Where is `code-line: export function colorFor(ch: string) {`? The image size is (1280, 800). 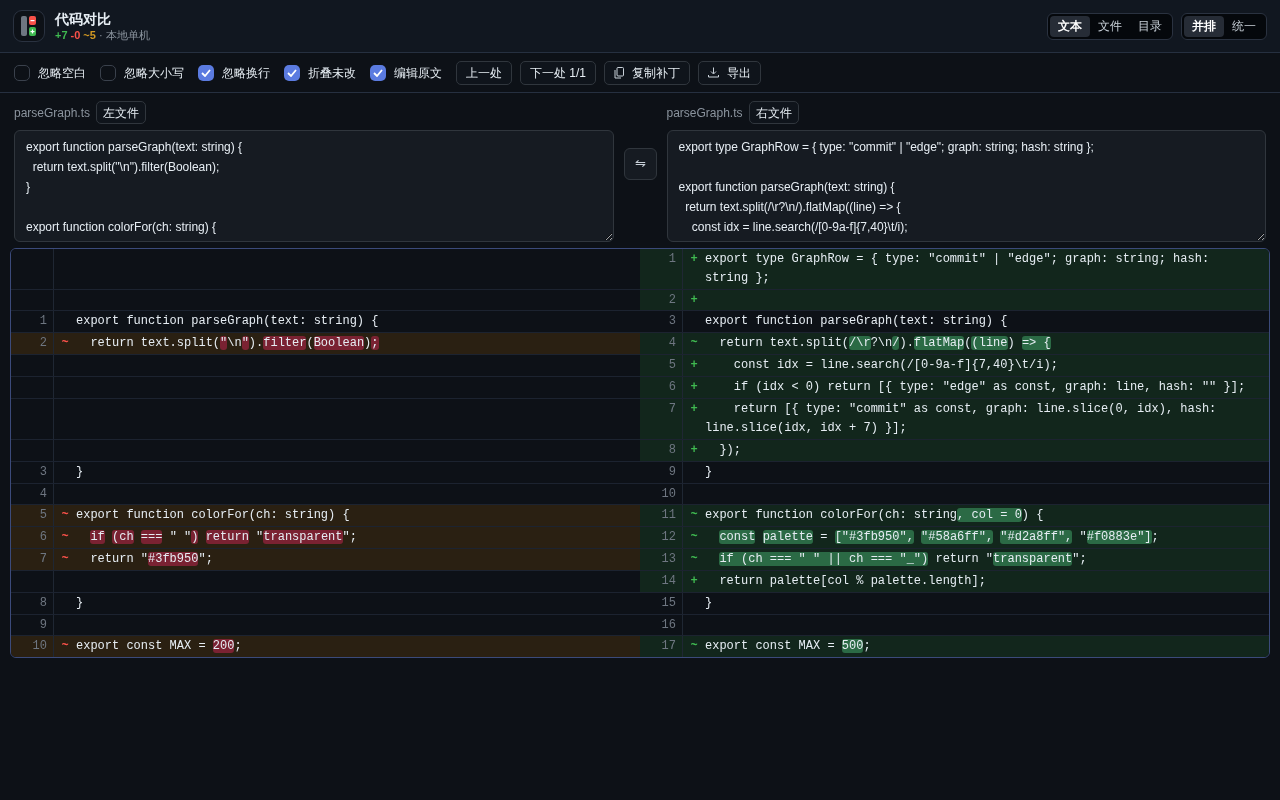
code-line: export function colorFor(ch: string) { is located at coordinates (213, 515).